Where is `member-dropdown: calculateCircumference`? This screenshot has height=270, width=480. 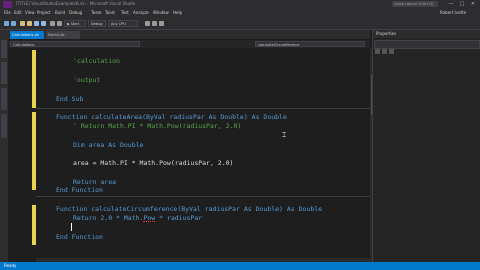
member-dropdown: calculateCircumference is located at coordinates (310, 44).